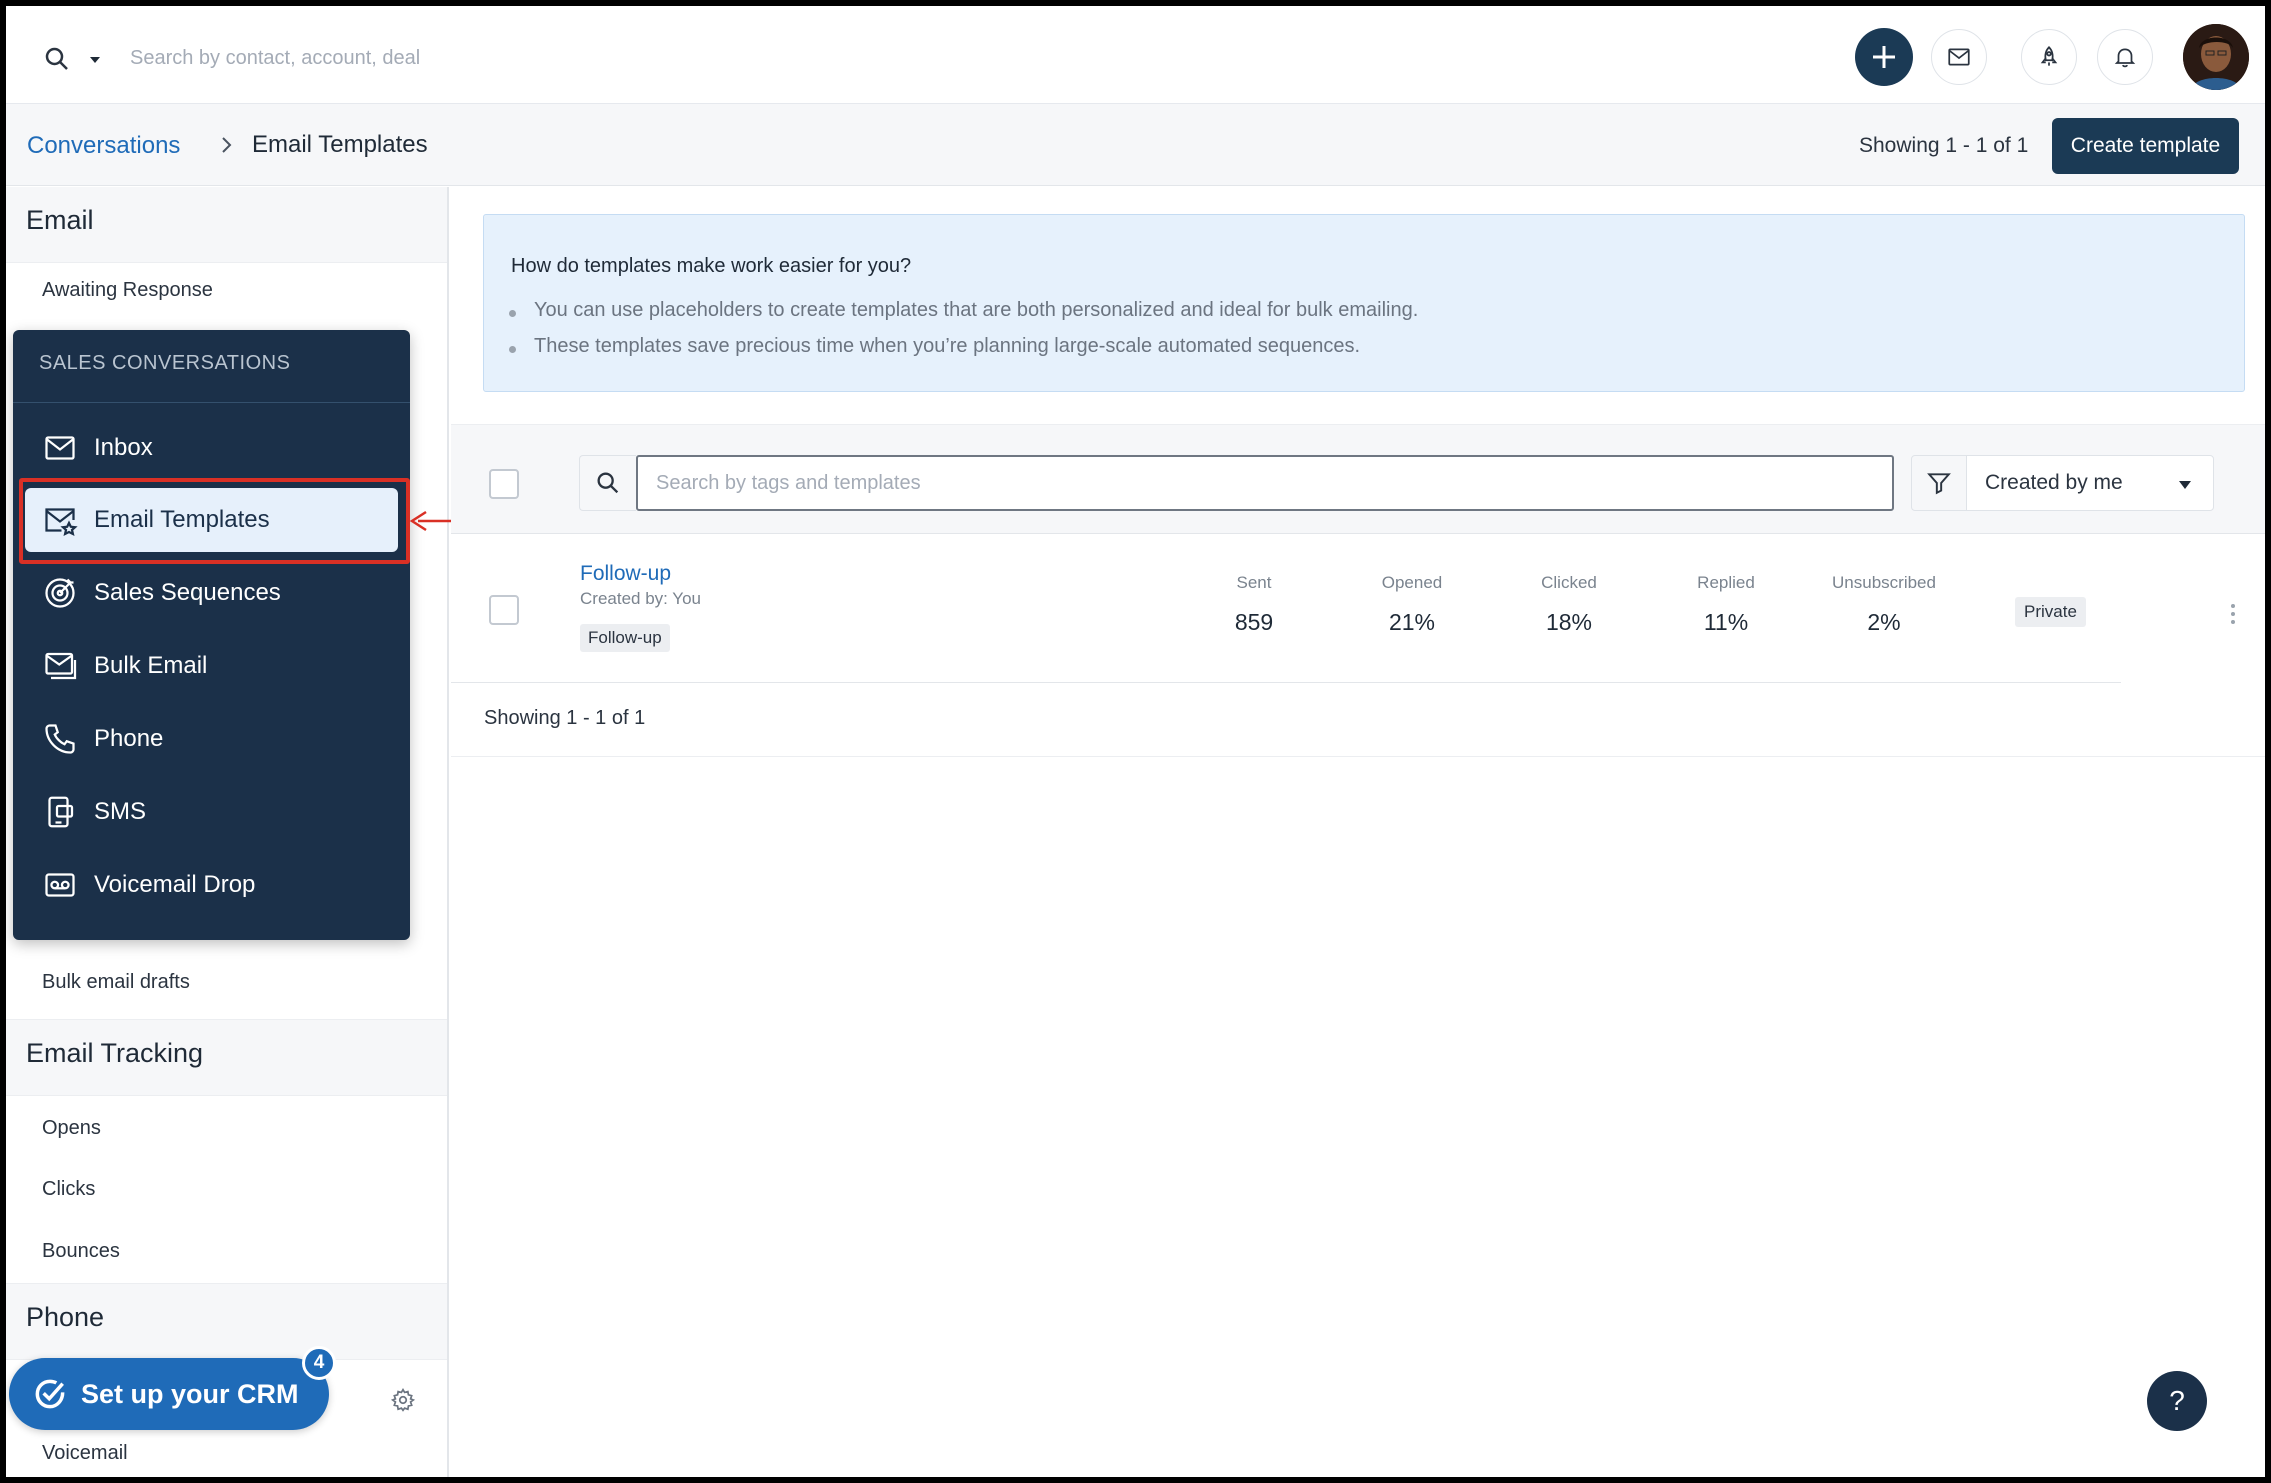  What do you see at coordinates (1254, 604) in the screenshot?
I see `stat-sent: Sent 859` at bounding box center [1254, 604].